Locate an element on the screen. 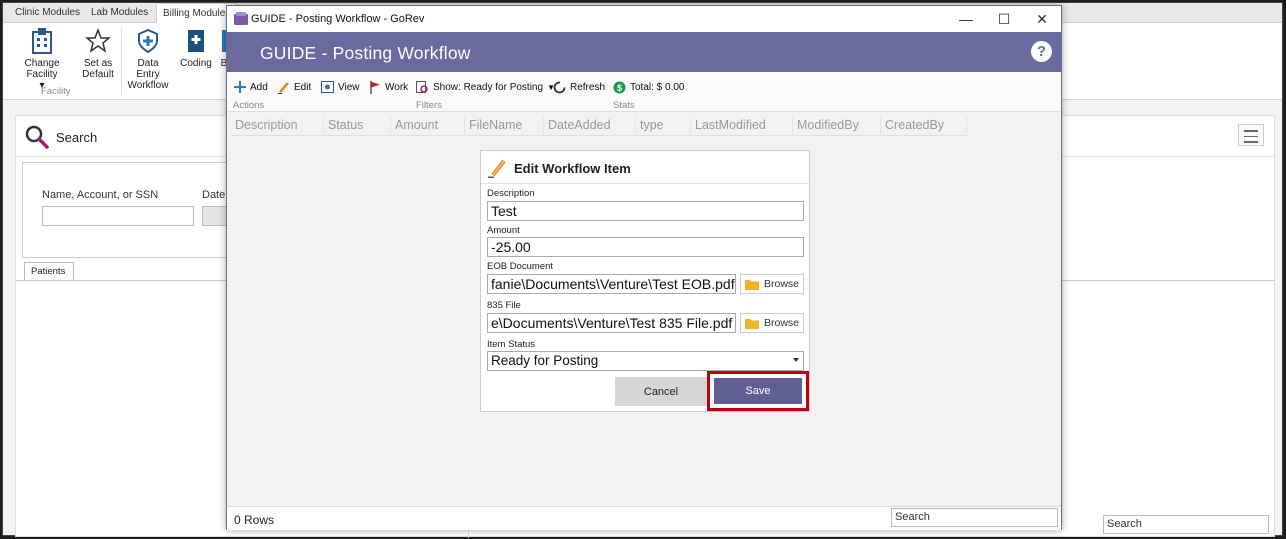  maximize-button: ☐ is located at coordinates (1004, 19).